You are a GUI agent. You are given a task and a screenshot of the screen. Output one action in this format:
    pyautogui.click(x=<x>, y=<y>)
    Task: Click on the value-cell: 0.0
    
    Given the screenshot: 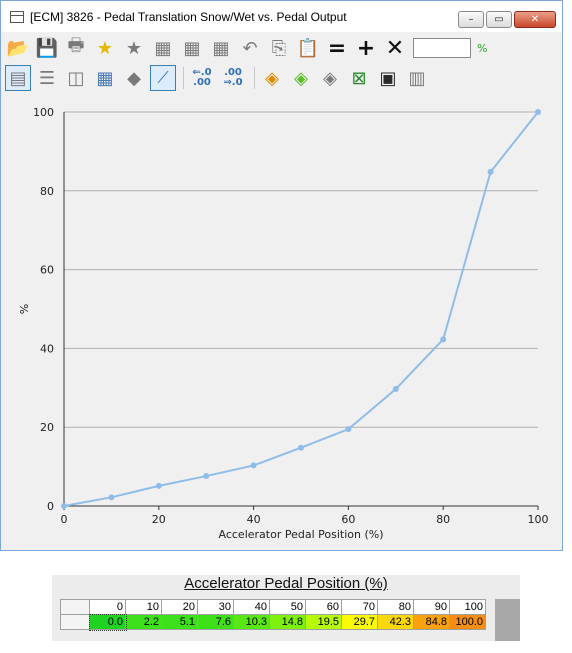 What is the action you would take?
    pyautogui.click(x=107, y=622)
    